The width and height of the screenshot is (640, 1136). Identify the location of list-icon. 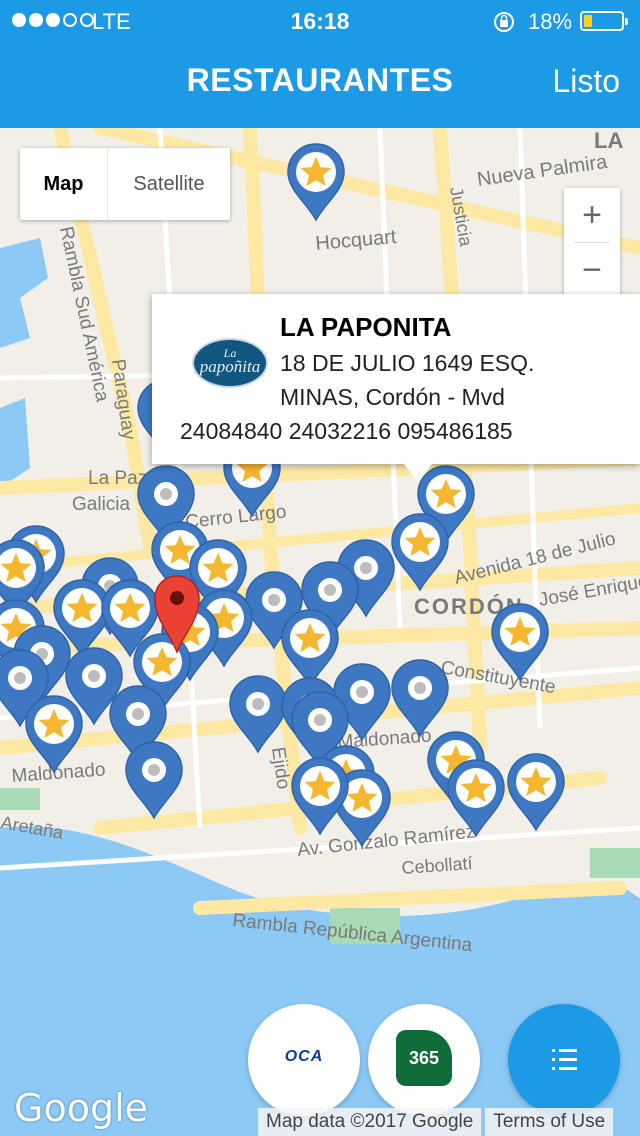
(564, 1059).